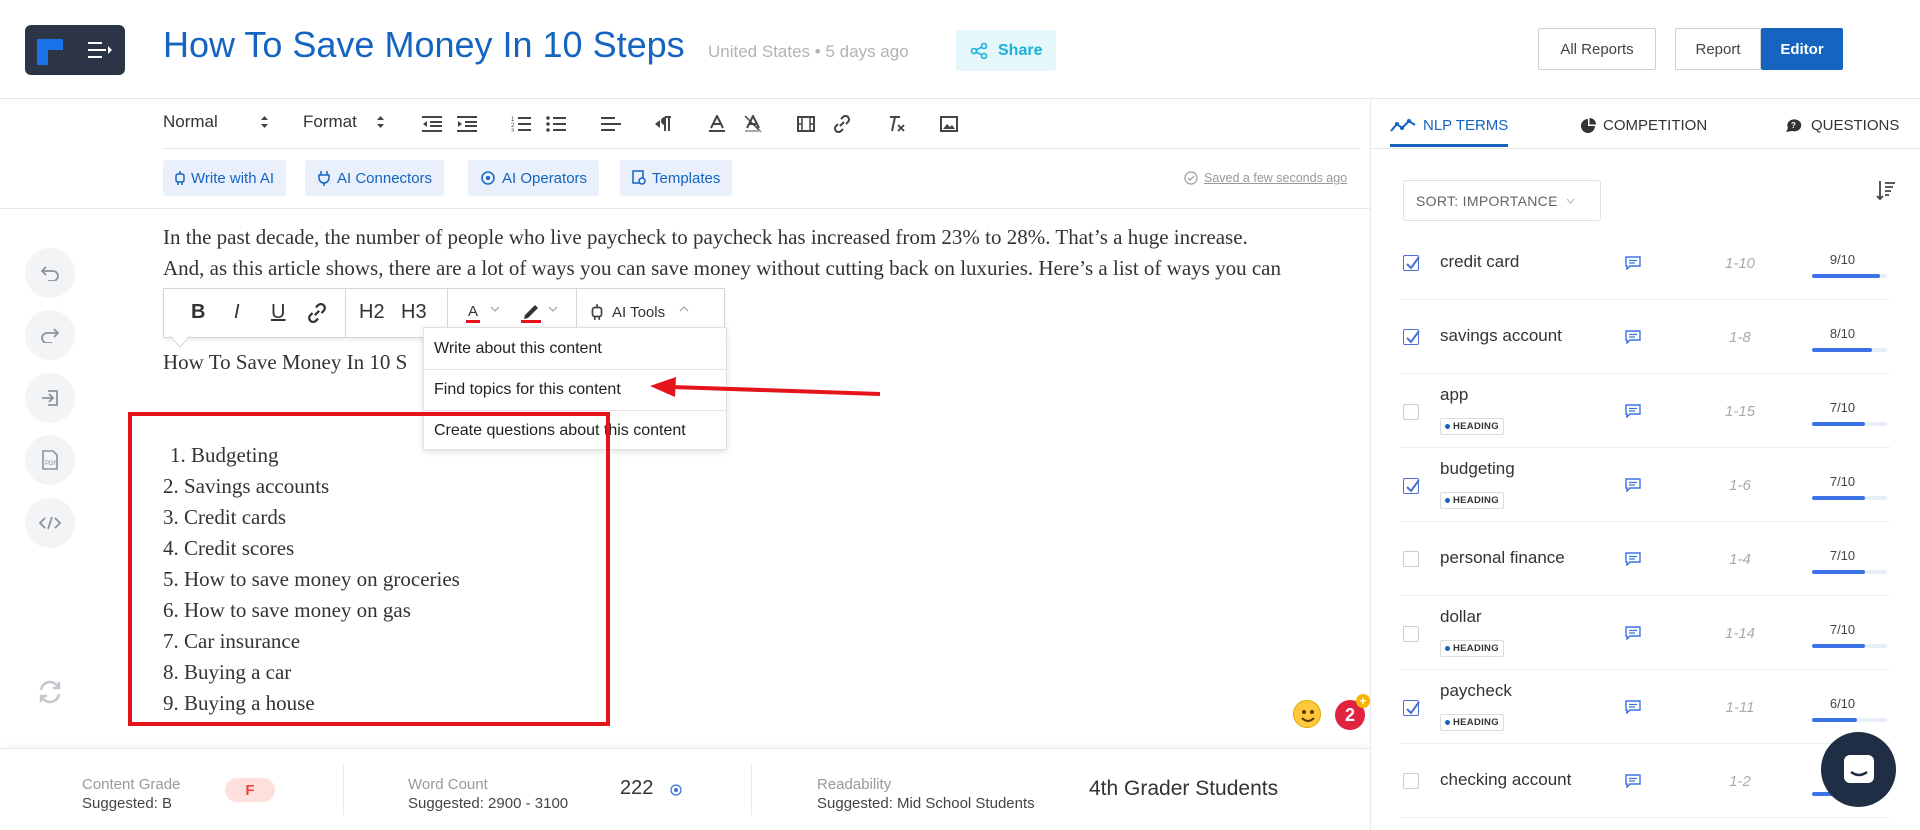  Describe the element at coordinates (897, 124) in the screenshot. I see `clear-format-icon` at that location.